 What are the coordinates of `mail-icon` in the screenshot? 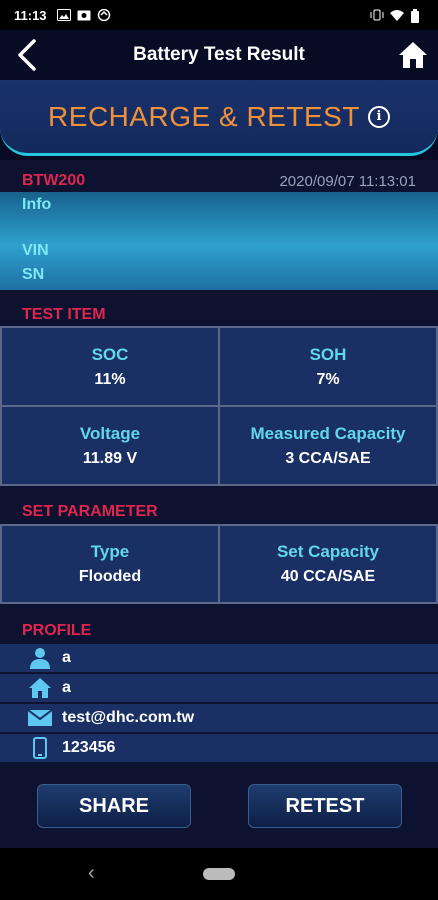 It's located at (40, 718).